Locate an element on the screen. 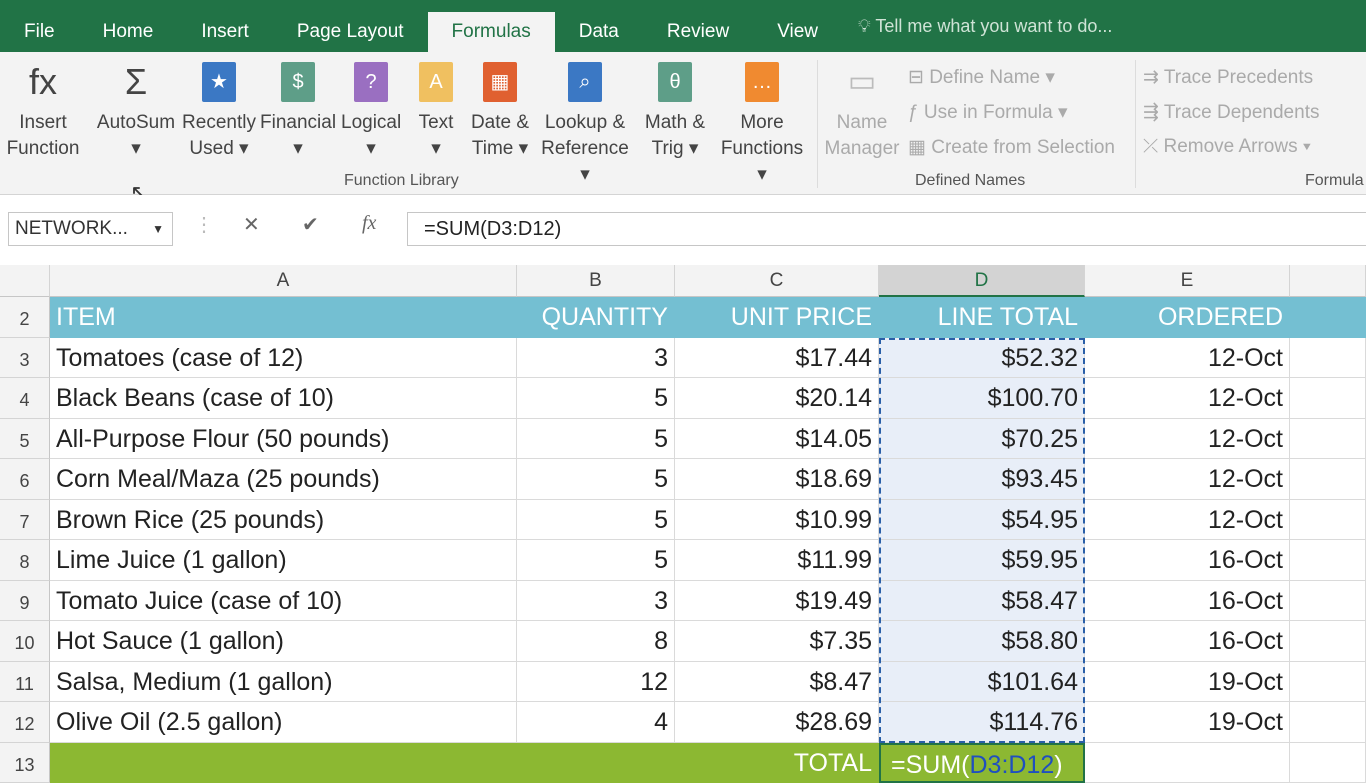  active-cell-formula: =SUM(D3:D12) is located at coordinates (982, 763).